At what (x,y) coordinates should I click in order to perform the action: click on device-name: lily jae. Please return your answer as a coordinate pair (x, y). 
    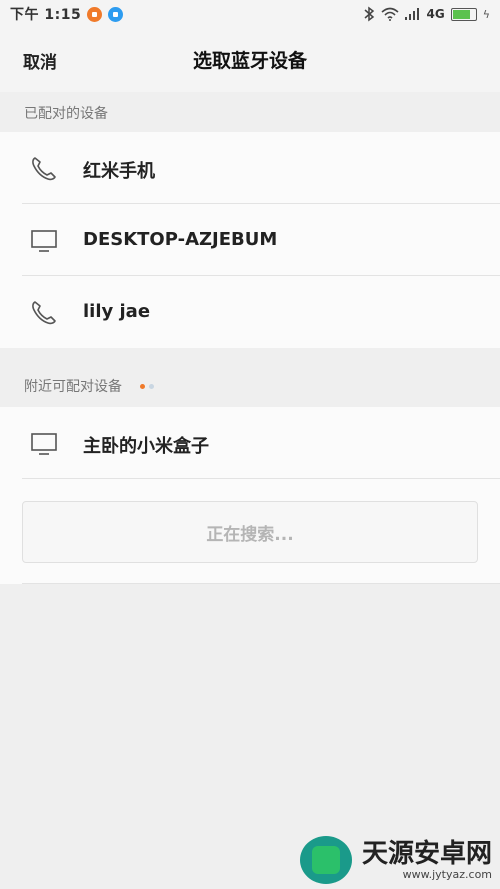
    Looking at the image, I should click on (117, 311).